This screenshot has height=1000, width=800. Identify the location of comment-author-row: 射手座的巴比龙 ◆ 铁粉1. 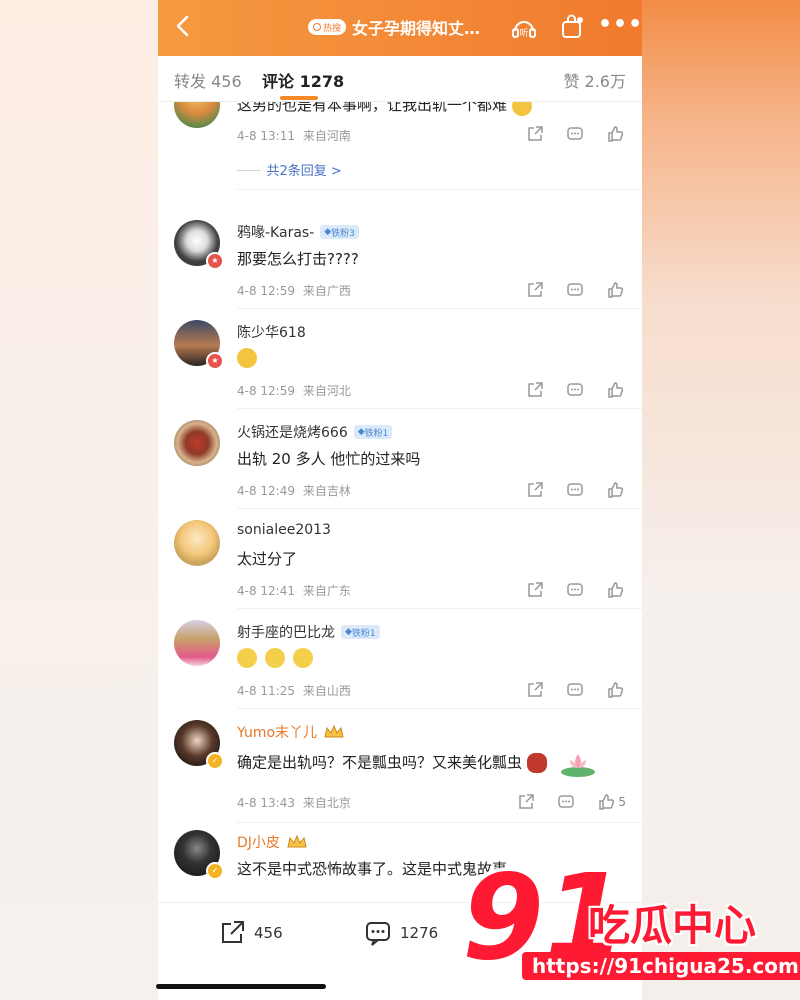
(308, 632).